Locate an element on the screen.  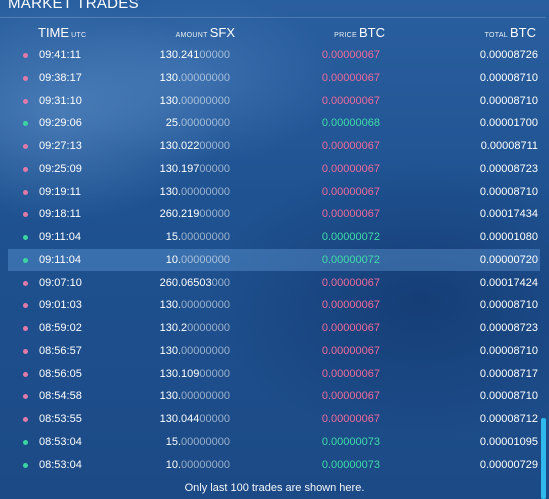
trade-row: 09:25:09 130.19700000 0.00000067 0.00008723 is located at coordinates (274, 169).